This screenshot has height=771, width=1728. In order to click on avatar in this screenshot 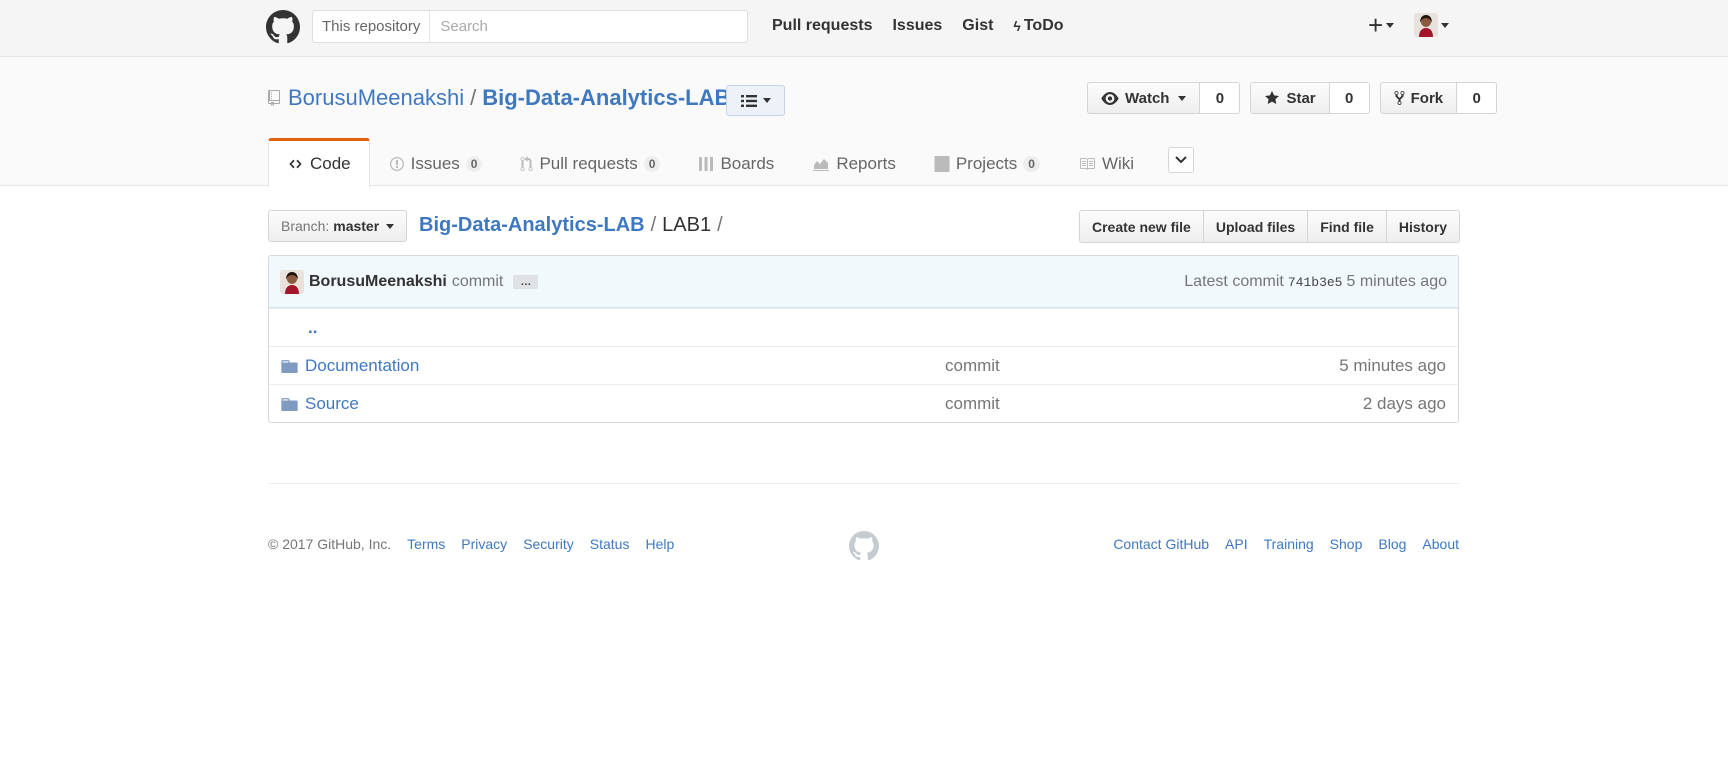, I will do `click(1426, 25)`.